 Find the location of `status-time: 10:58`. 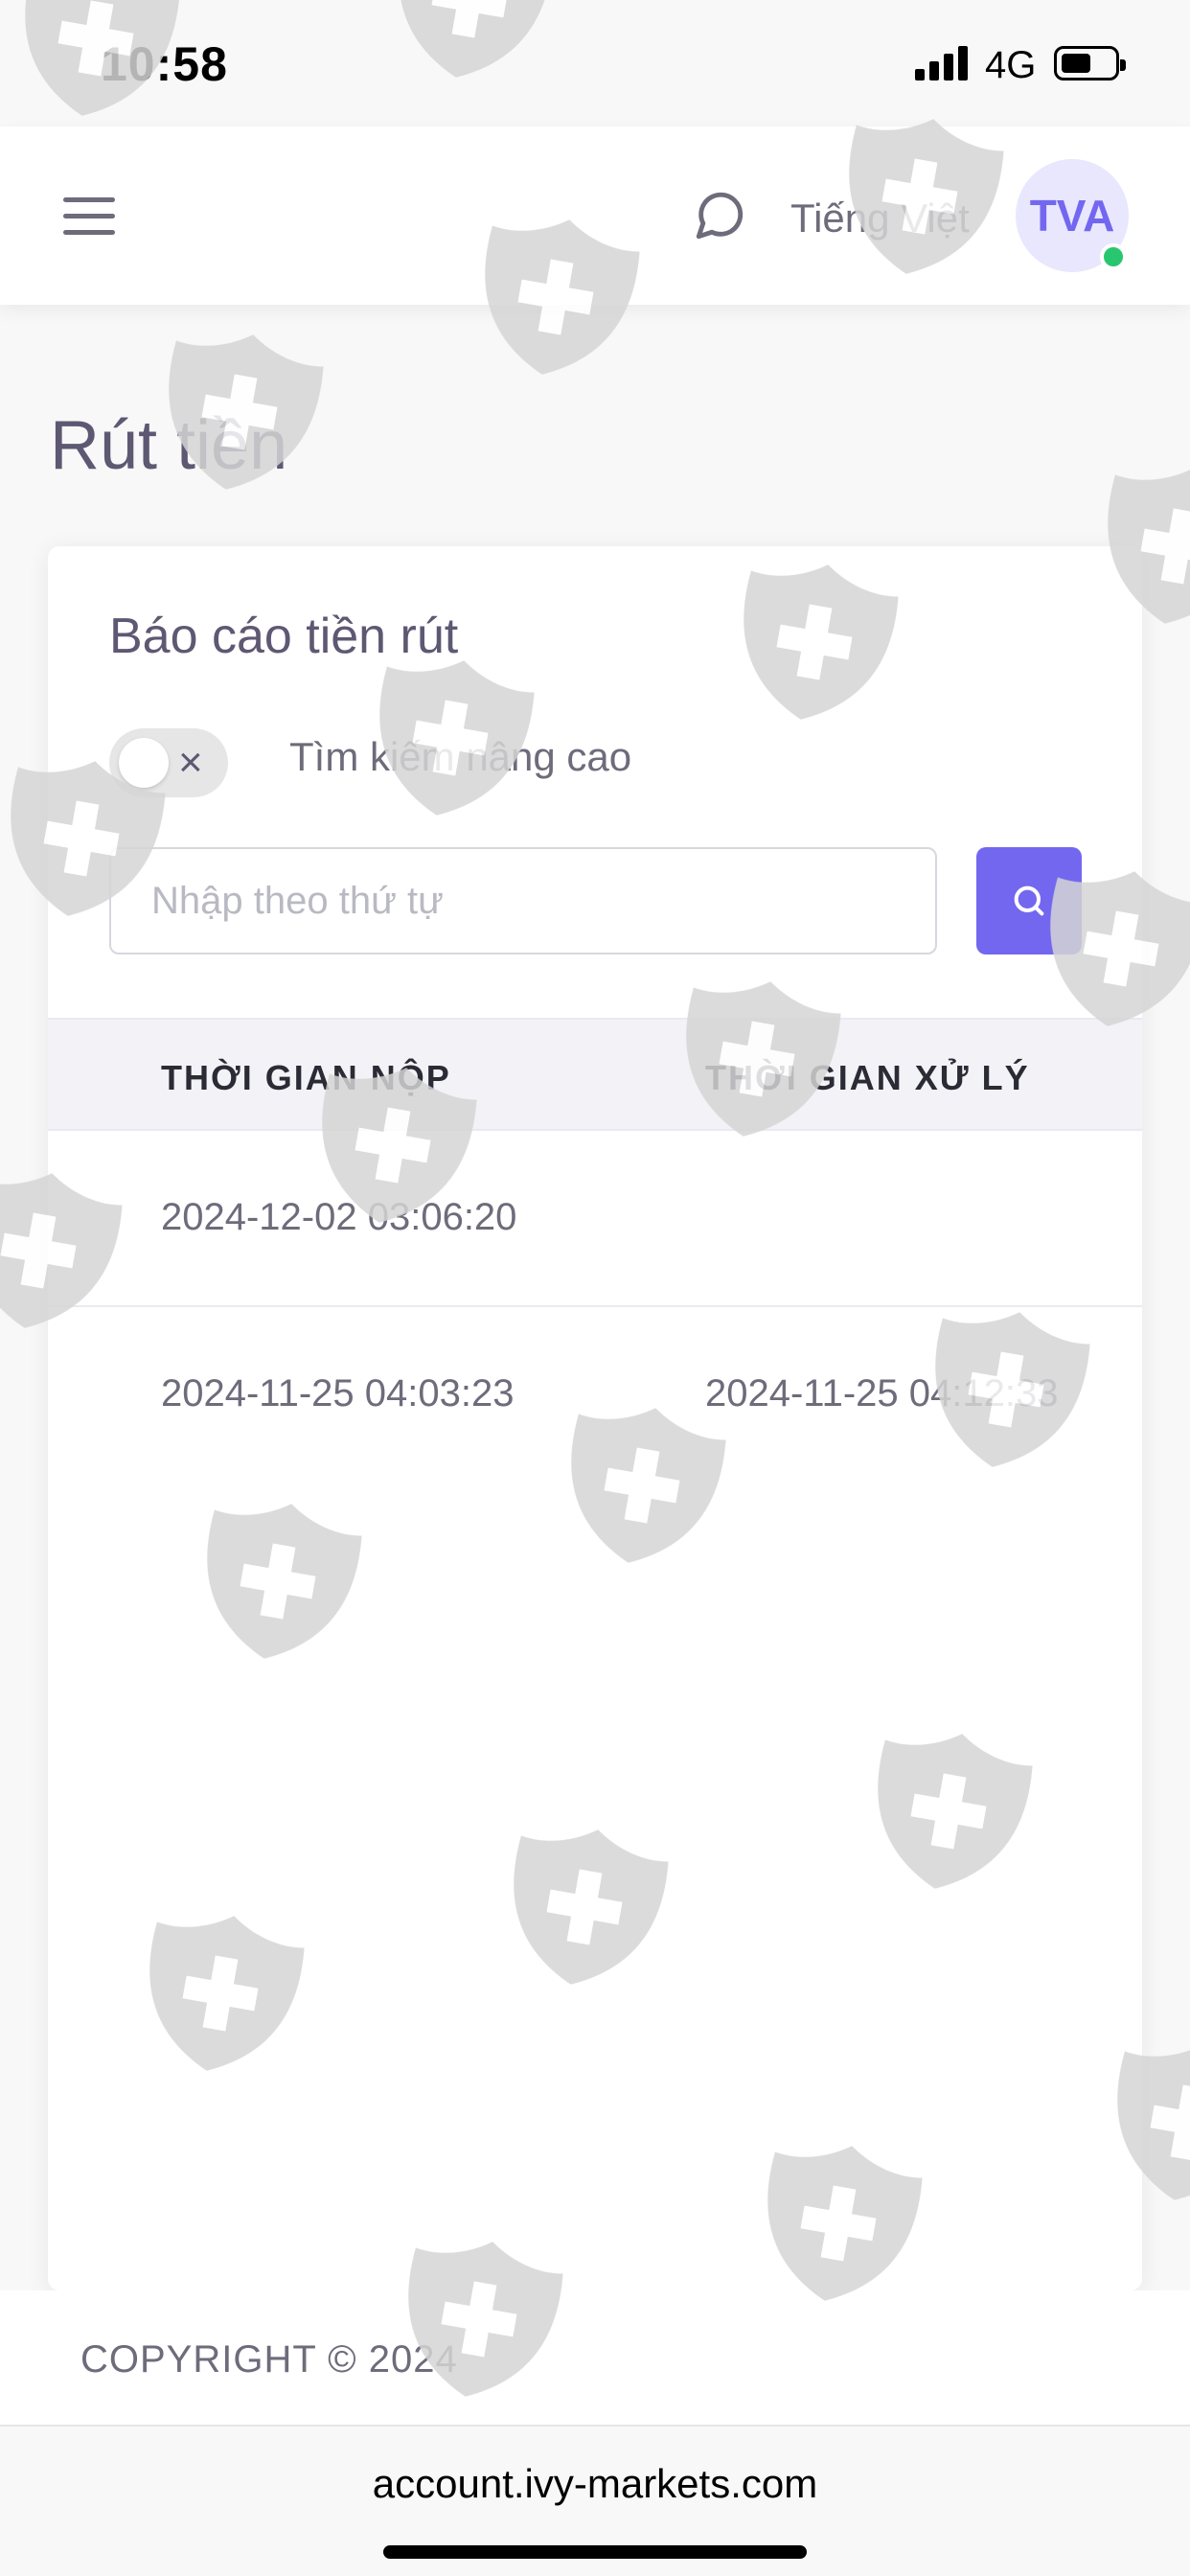

status-time: 10:58 is located at coordinates (164, 64).